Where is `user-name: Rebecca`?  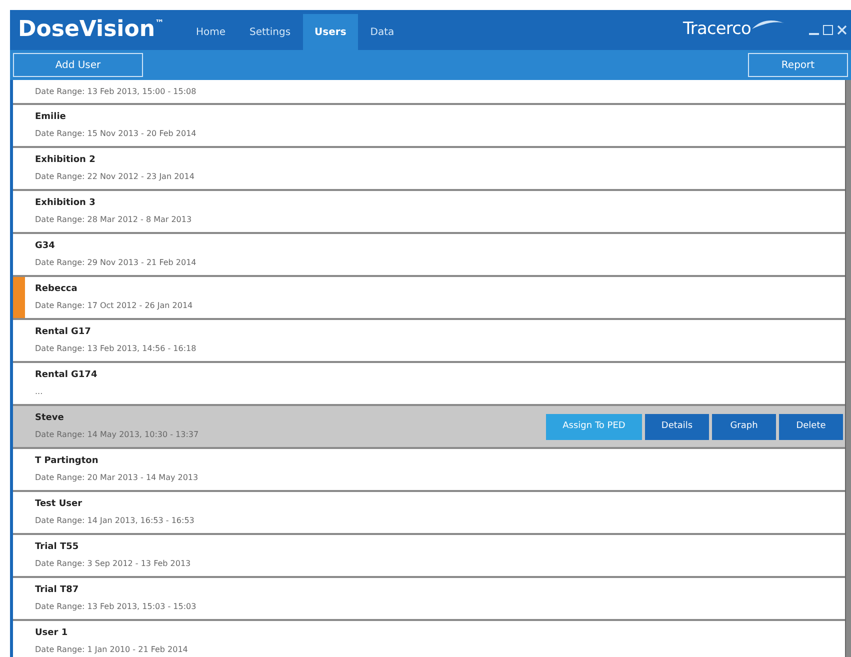
user-name: Rebecca is located at coordinates (56, 289).